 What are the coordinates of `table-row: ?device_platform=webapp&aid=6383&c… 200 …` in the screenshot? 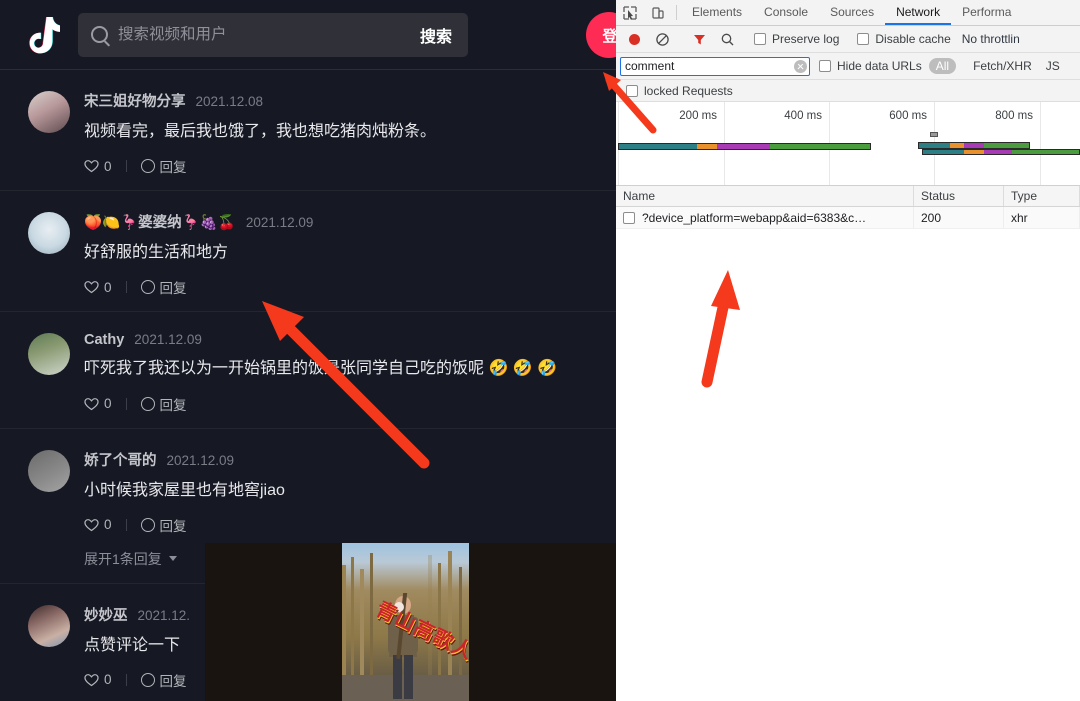 It's located at (848, 218).